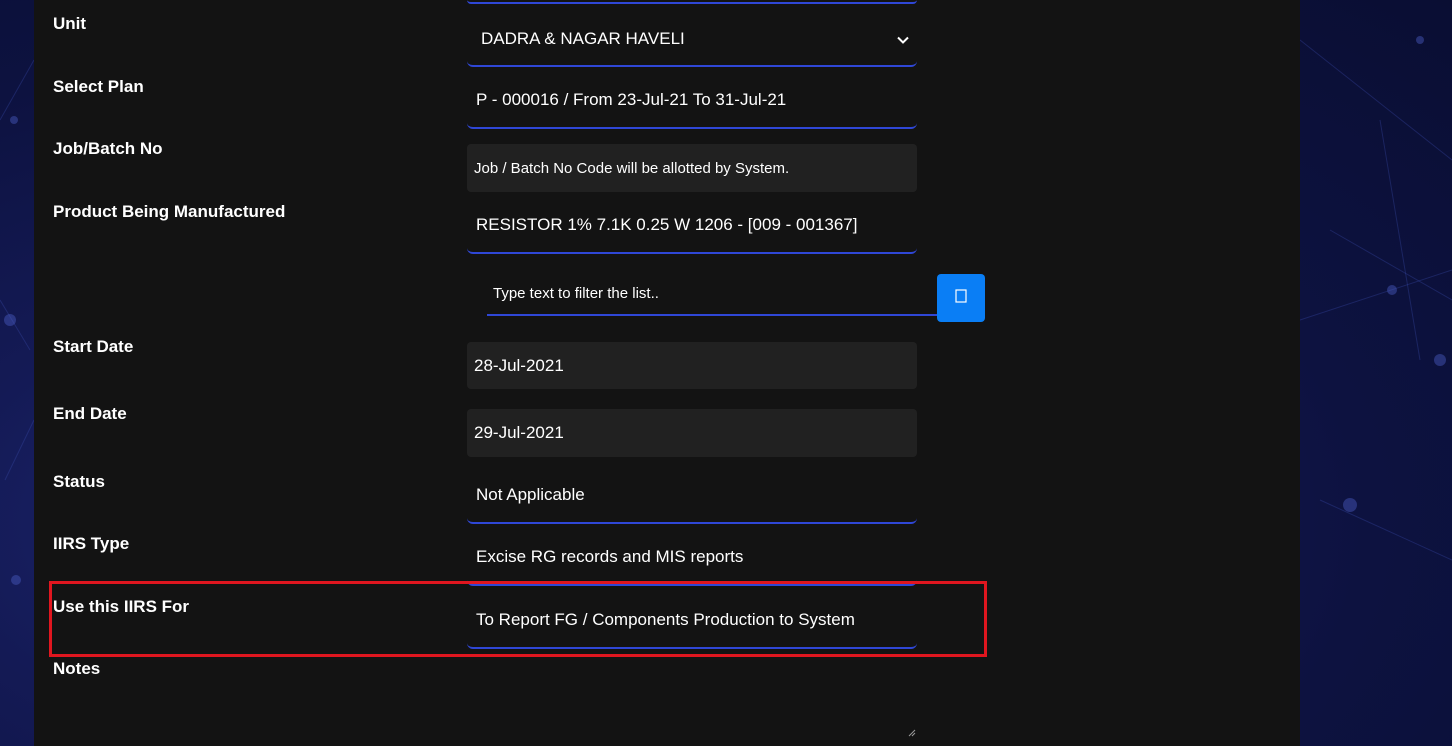 Image resolution: width=1452 pixels, height=746 pixels. What do you see at coordinates (518, 619) in the screenshot?
I see `highlight-box` at bounding box center [518, 619].